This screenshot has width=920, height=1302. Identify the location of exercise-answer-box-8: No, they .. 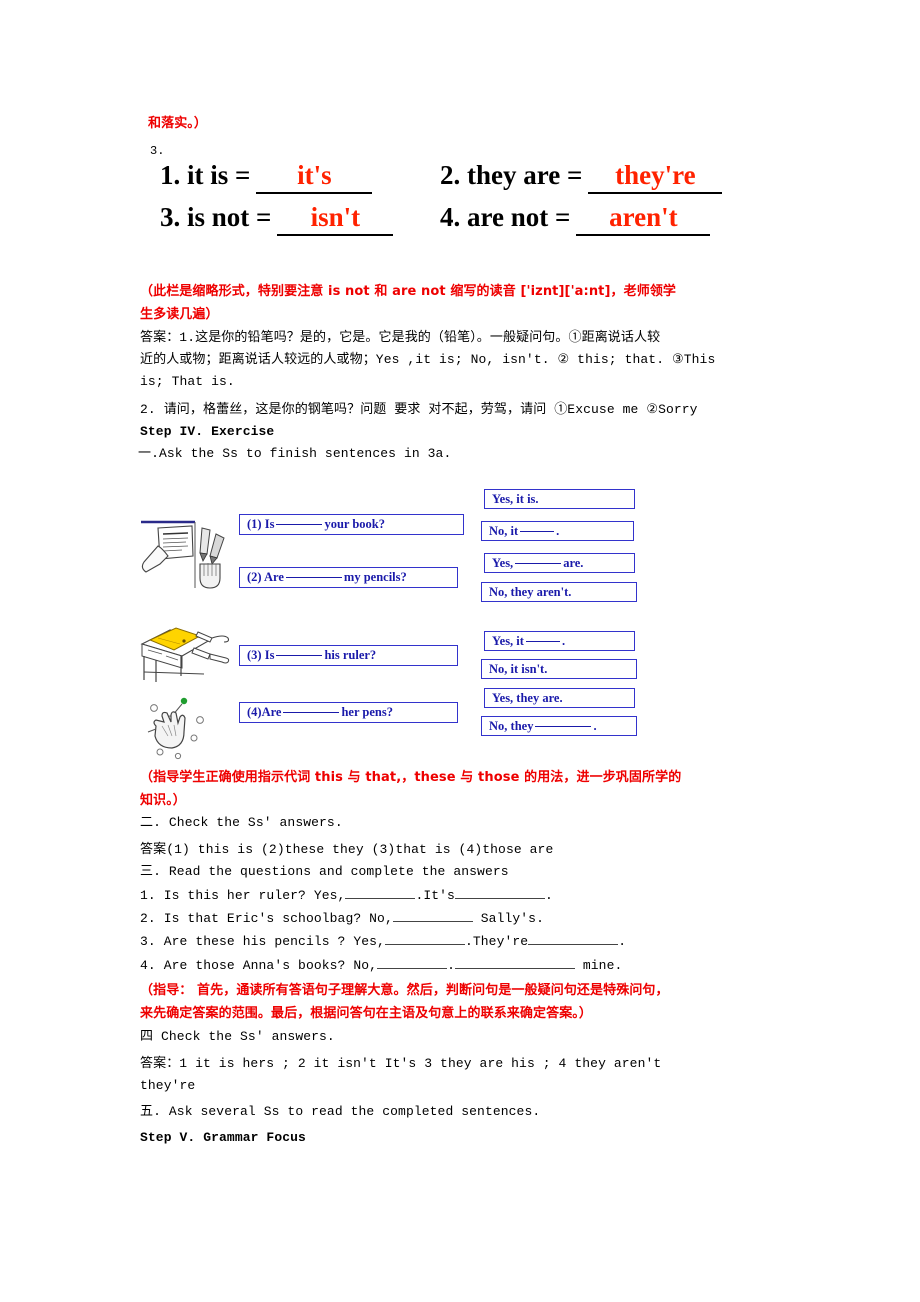
(559, 726).